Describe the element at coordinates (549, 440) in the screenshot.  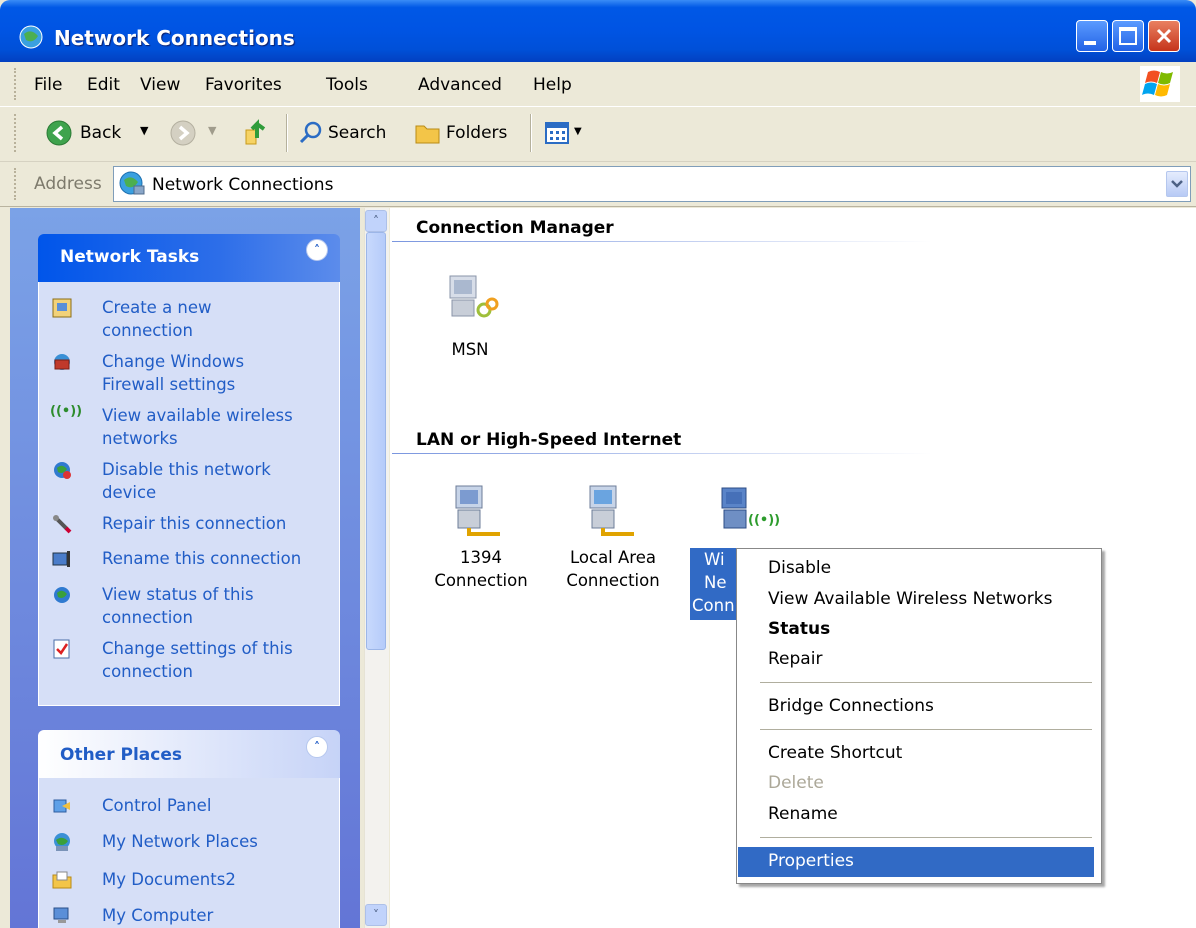
I see `group-header-lan: LAN or High-Speed Internet` at that location.